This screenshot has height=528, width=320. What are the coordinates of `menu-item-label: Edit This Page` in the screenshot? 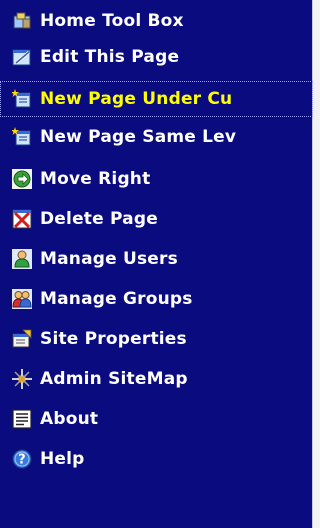 It's located at (110, 57).